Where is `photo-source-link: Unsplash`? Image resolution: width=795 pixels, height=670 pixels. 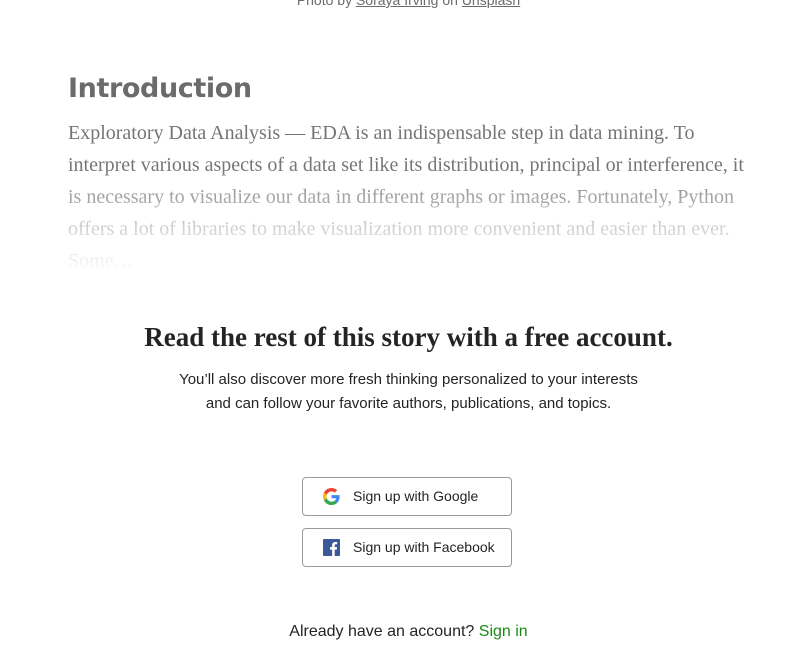
photo-source-link: Unsplash is located at coordinates (491, 4).